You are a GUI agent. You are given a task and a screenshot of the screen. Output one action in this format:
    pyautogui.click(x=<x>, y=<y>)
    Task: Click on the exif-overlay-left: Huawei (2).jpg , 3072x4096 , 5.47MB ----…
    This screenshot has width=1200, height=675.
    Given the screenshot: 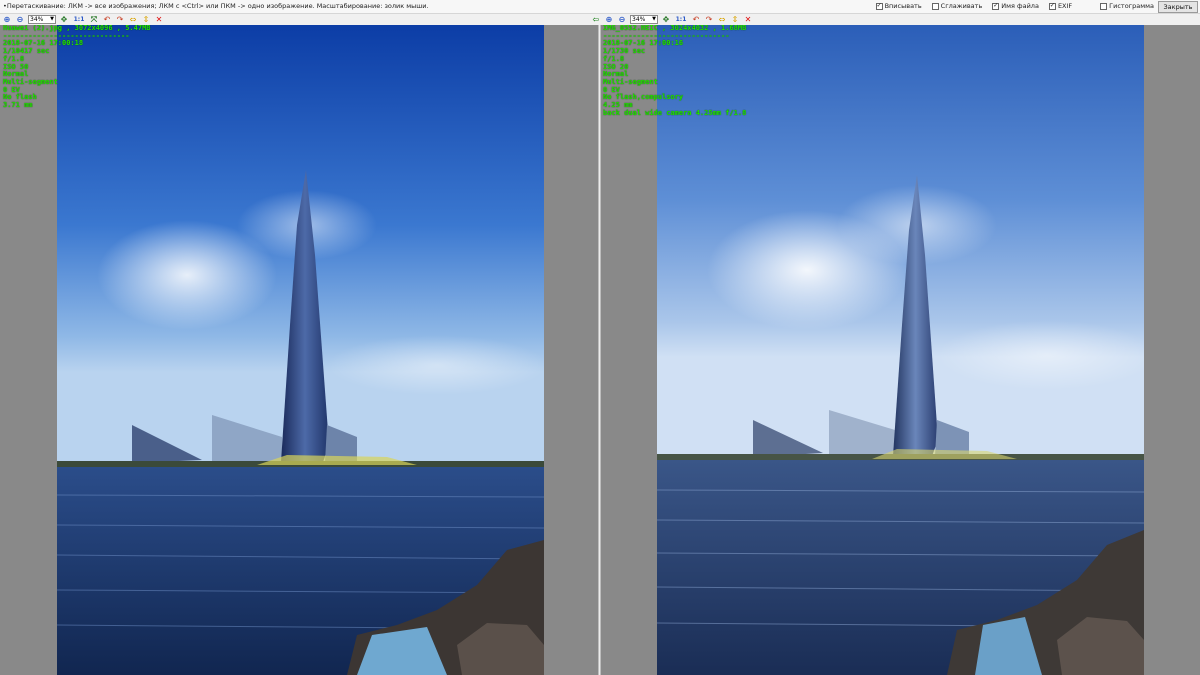 What is the action you would take?
    pyautogui.click(x=77, y=67)
    